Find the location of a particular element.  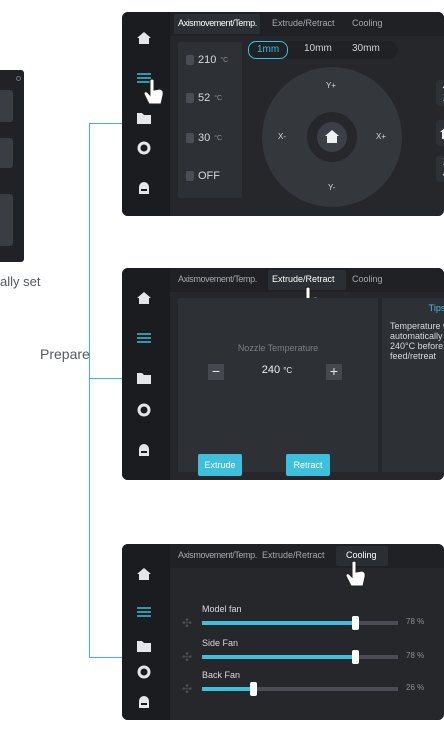

decrease-temp-button: − is located at coordinates (216, 372).